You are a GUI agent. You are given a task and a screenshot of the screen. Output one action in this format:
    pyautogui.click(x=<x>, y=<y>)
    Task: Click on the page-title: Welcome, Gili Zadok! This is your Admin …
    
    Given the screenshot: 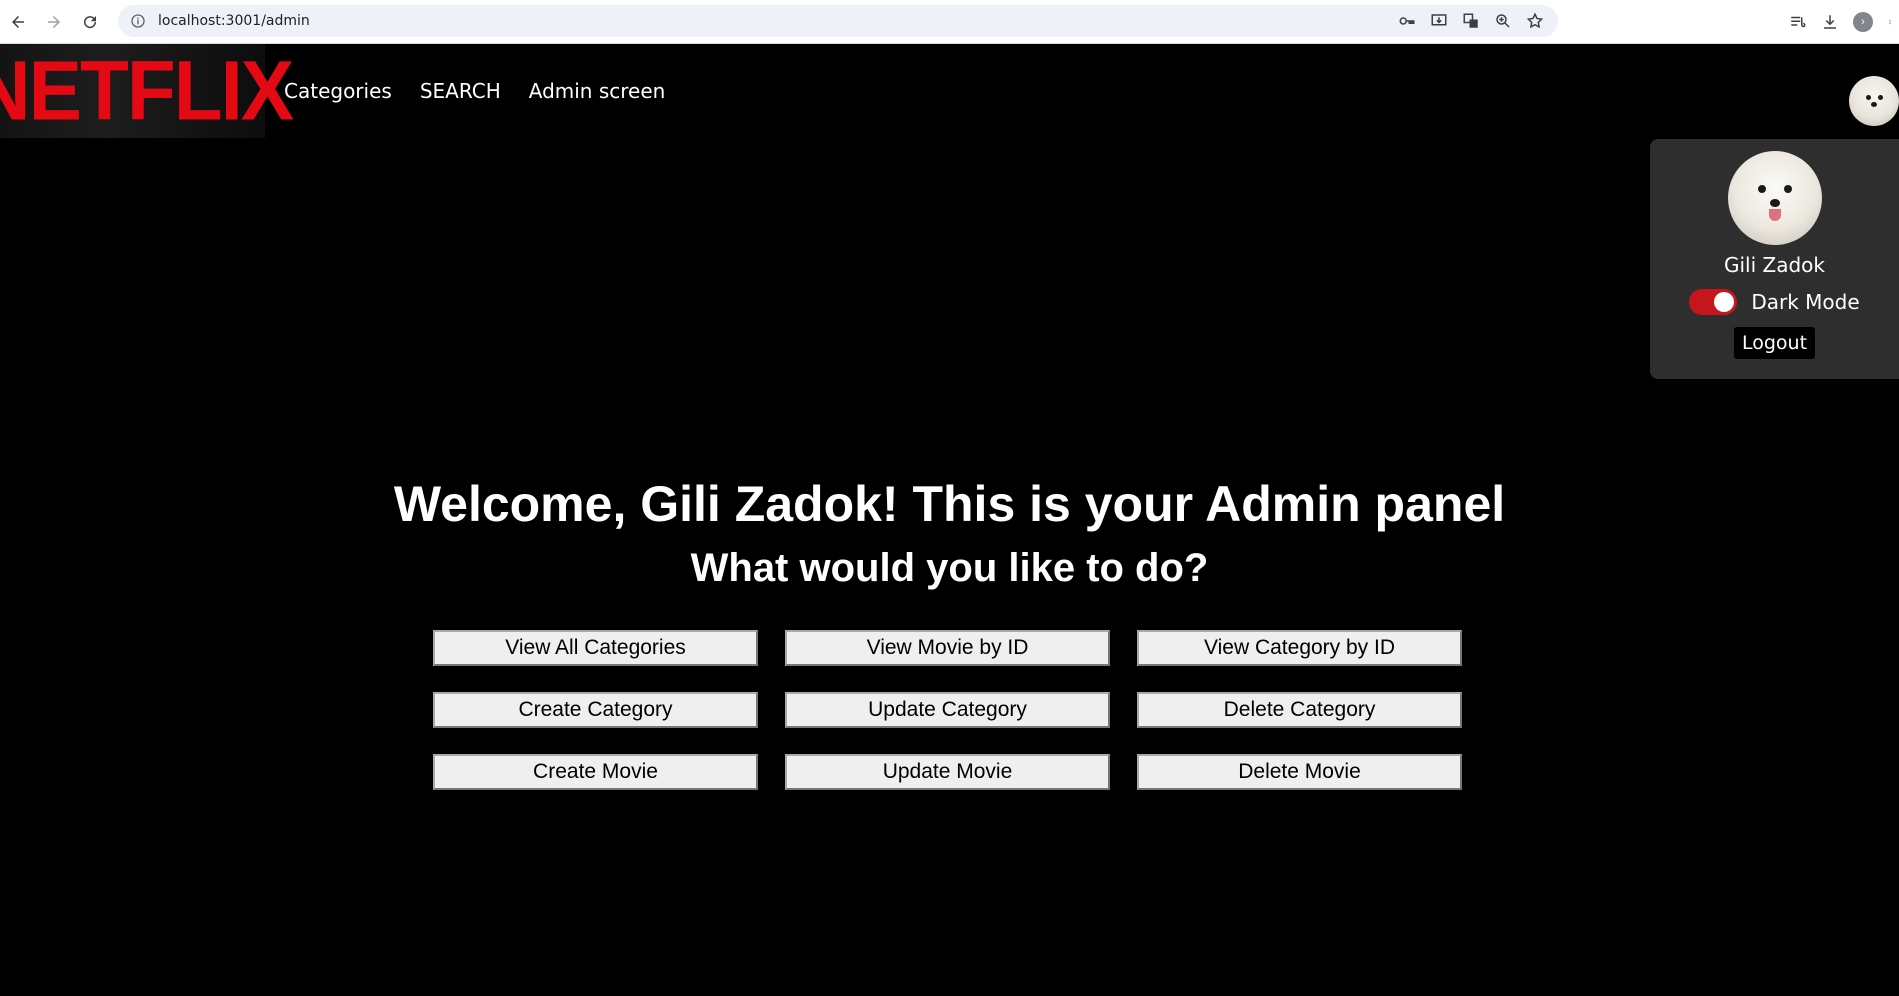 What is the action you would take?
    pyautogui.click(x=949, y=504)
    